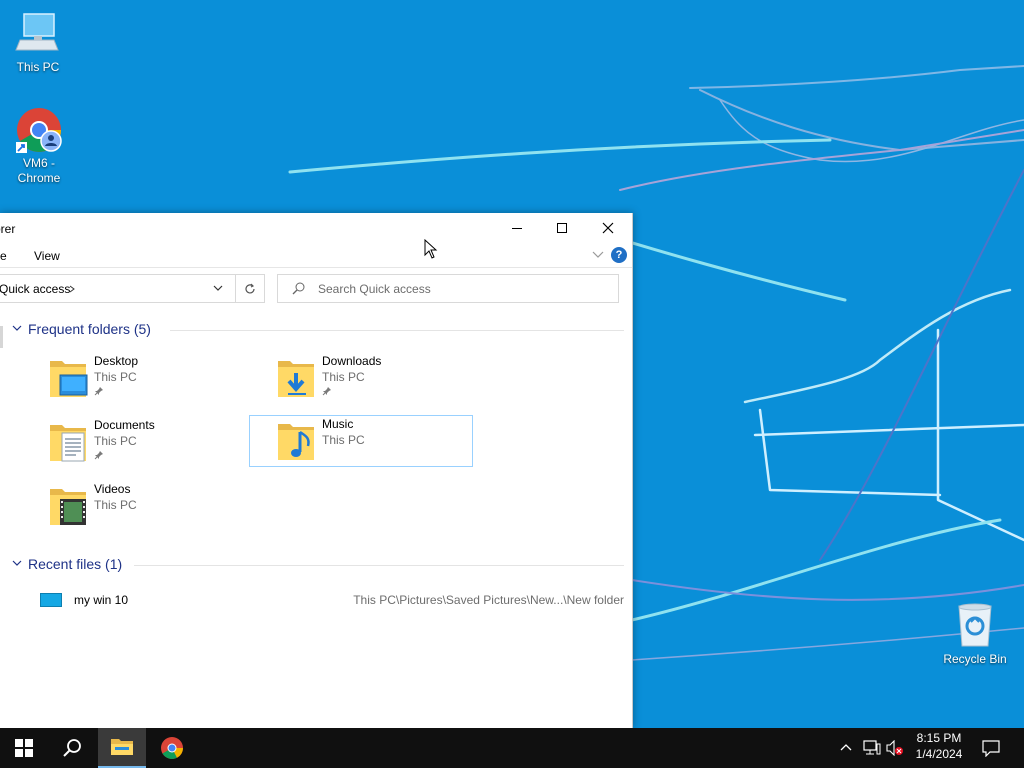  Describe the element at coordinates (68, 507) in the screenshot. I see `videos-folder-icon` at that location.